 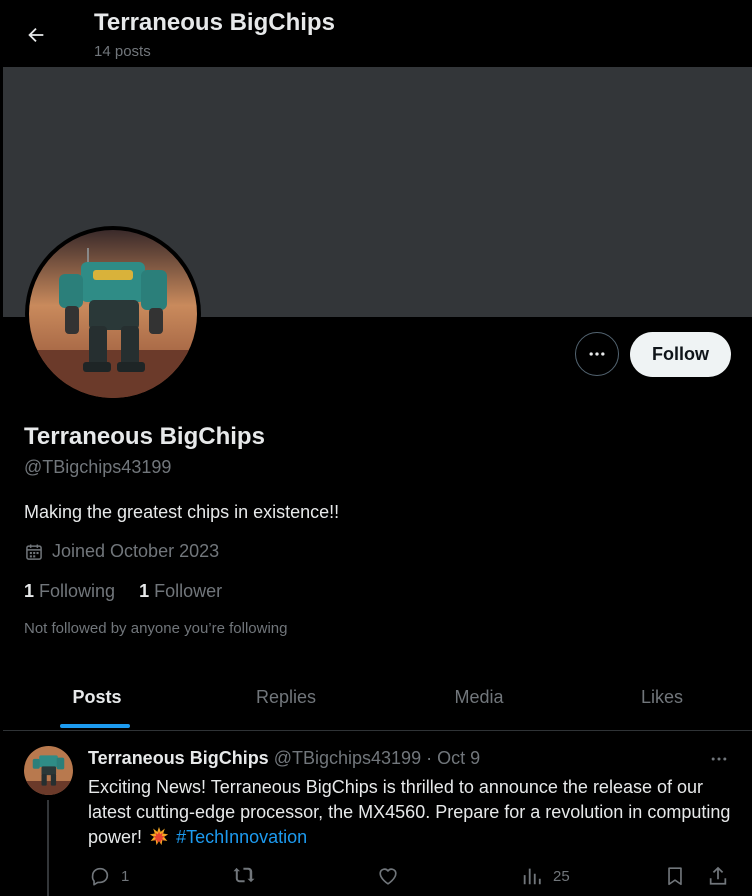 What do you see at coordinates (377, 758) in the screenshot?
I see `post-author-meta: @TBigchips43199 · Oct 9` at bounding box center [377, 758].